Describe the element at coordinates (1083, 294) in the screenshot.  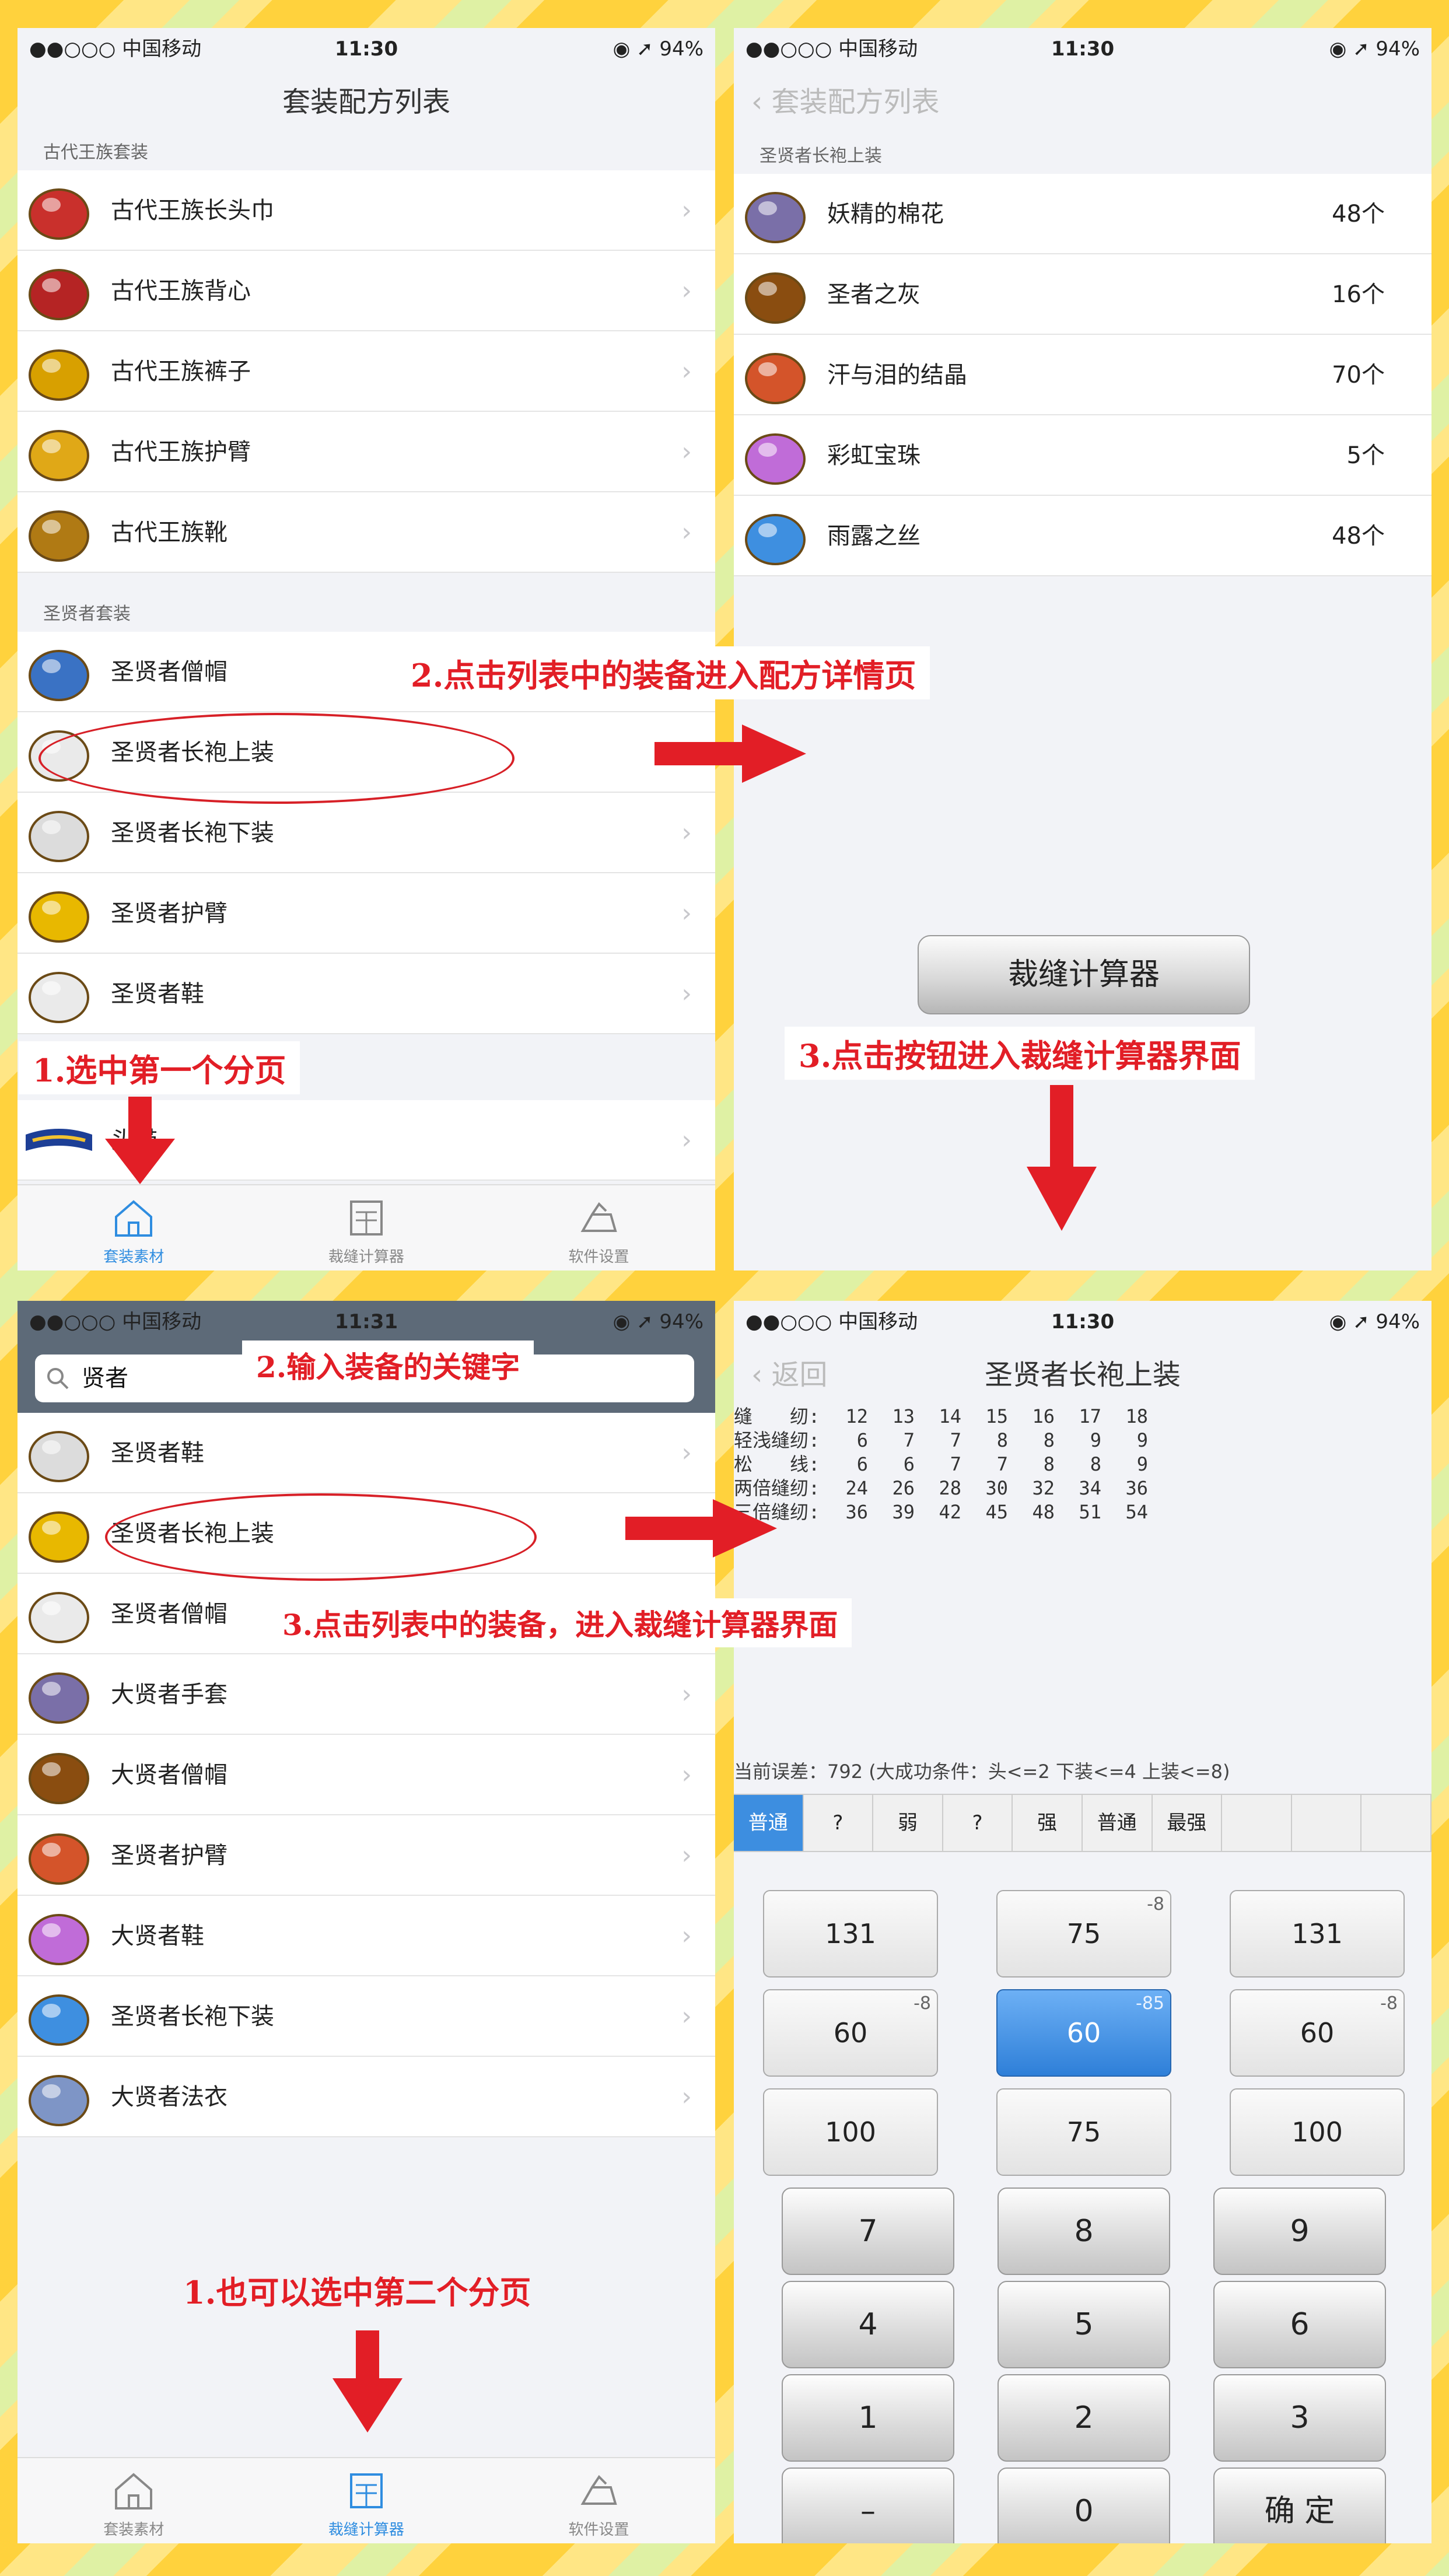
I see `list-item: 圣者之灰 16个` at that location.